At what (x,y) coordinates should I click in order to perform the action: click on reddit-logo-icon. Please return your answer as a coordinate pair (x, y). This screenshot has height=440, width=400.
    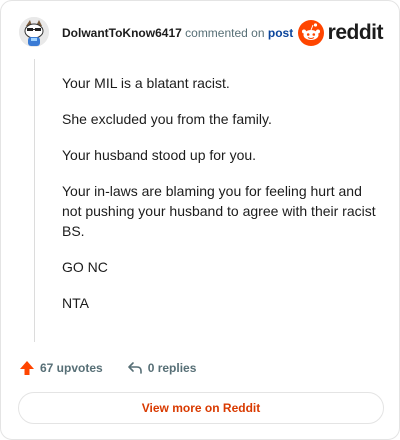
    Looking at the image, I should click on (310, 33).